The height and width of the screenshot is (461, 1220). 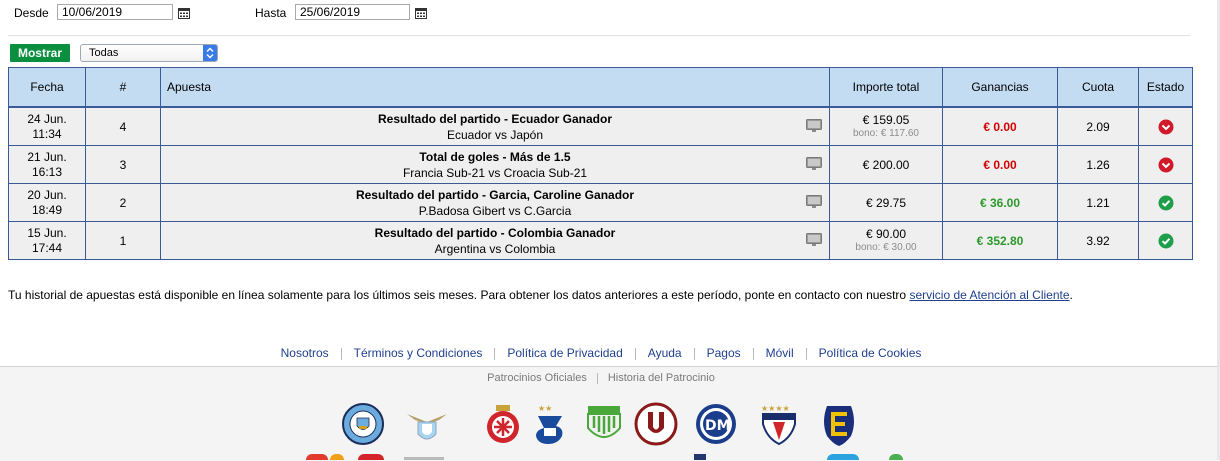 What do you see at coordinates (1000, 202) in the screenshot?
I see `bet-winnings: € 36.00` at bounding box center [1000, 202].